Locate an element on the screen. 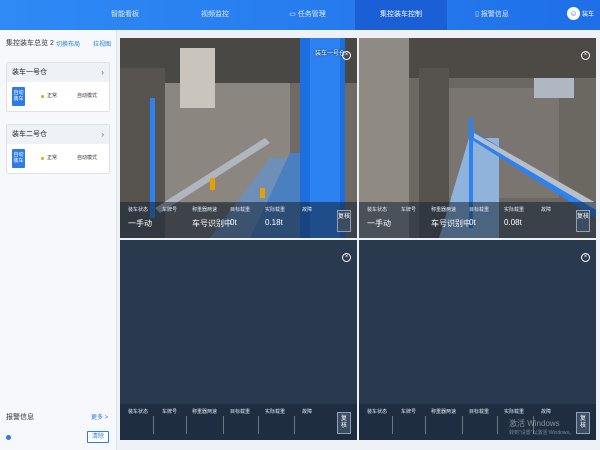  field-value: 0.08t is located at coordinates (513, 222).